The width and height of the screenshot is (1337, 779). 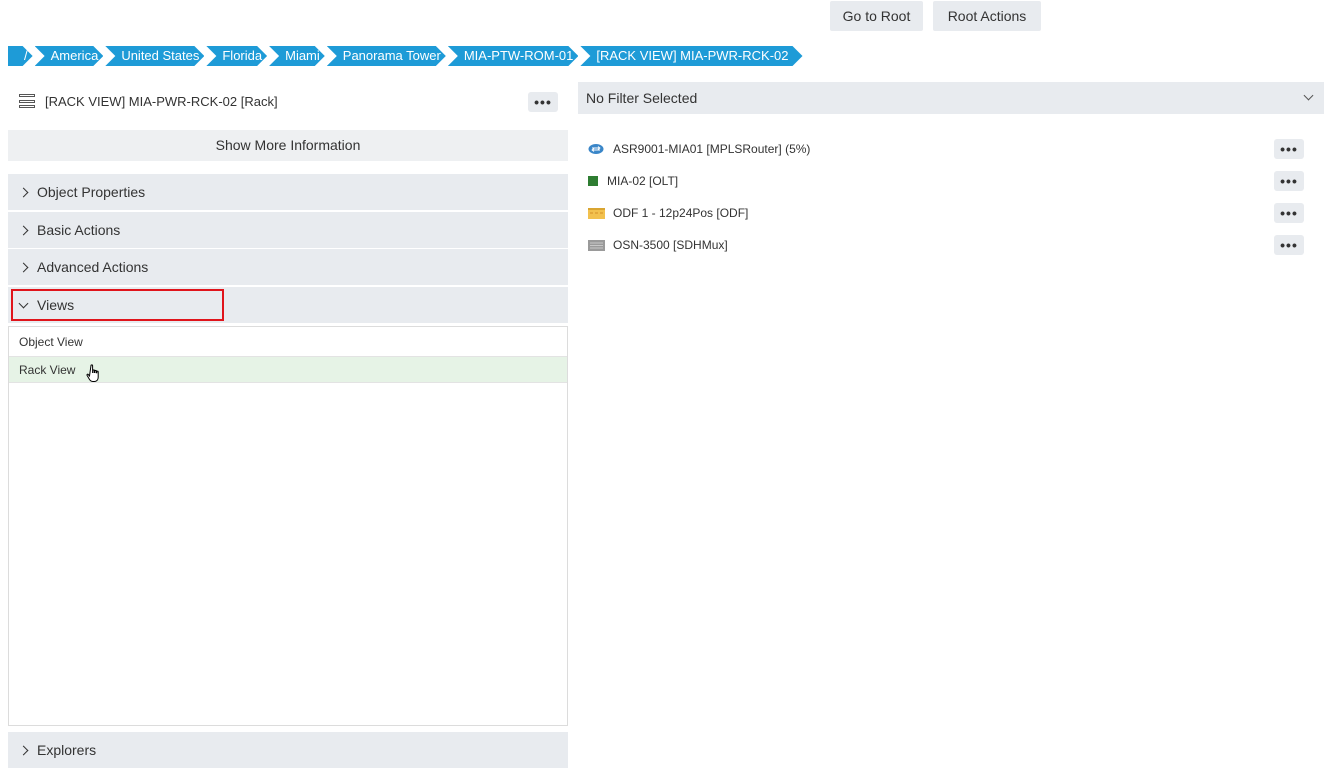 I want to click on sdhmux-icon, so click(x=595, y=245).